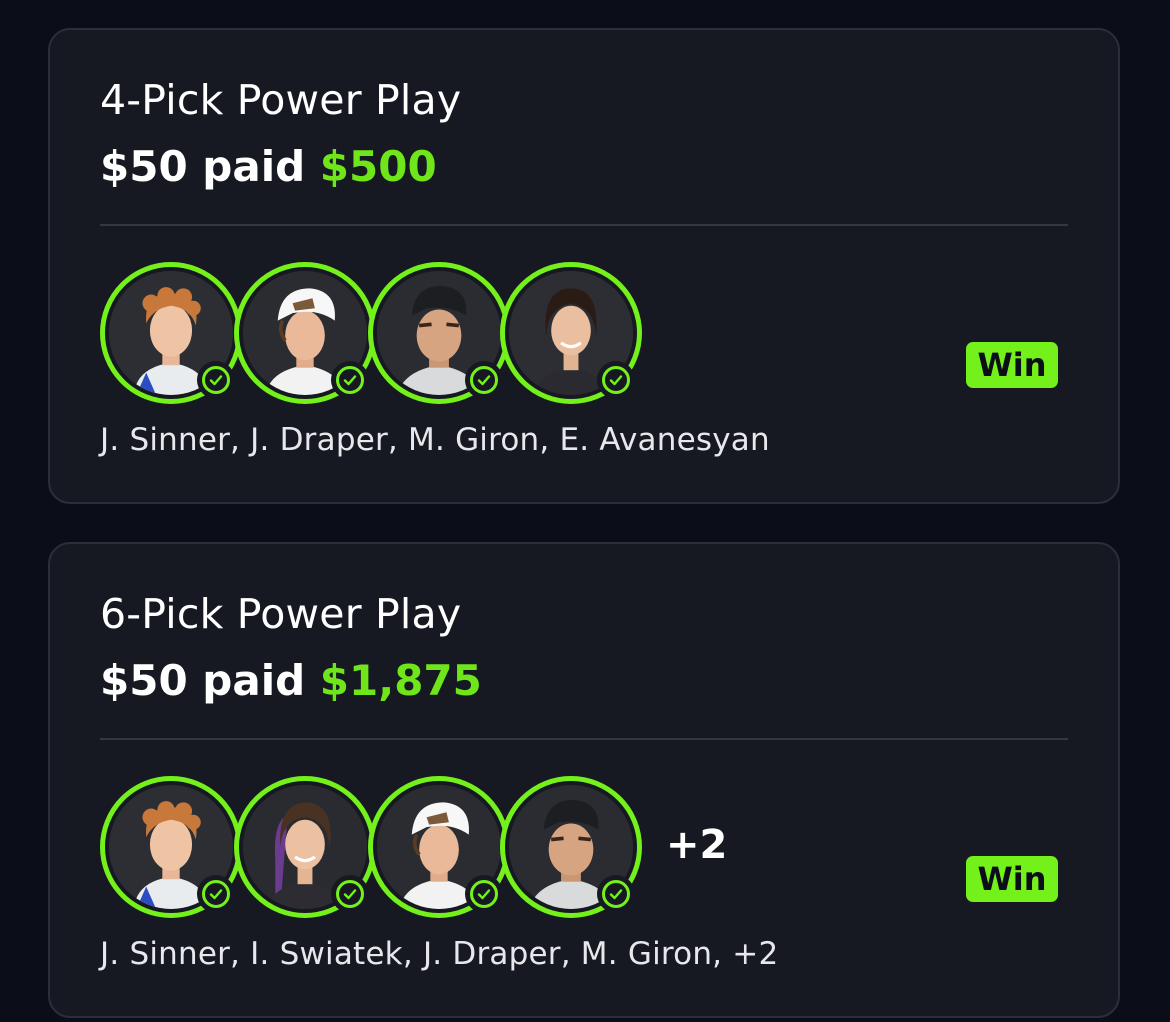 The image size is (1170, 1022). I want to click on more-players-count: +2, so click(697, 845).